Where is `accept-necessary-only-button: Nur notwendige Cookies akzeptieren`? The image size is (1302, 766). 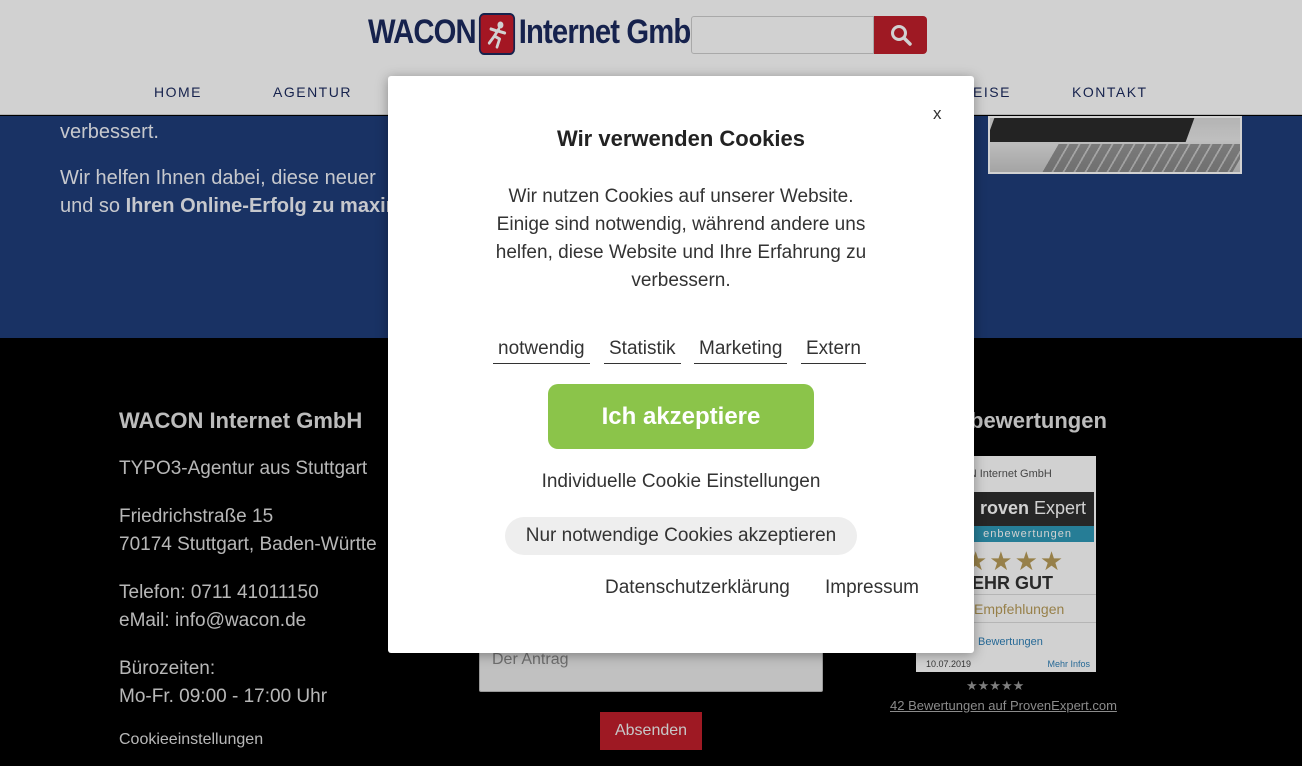
accept-necessary-only-button: Nur notwendige Cookies akzeptieren is located at coordinates (681, 536).